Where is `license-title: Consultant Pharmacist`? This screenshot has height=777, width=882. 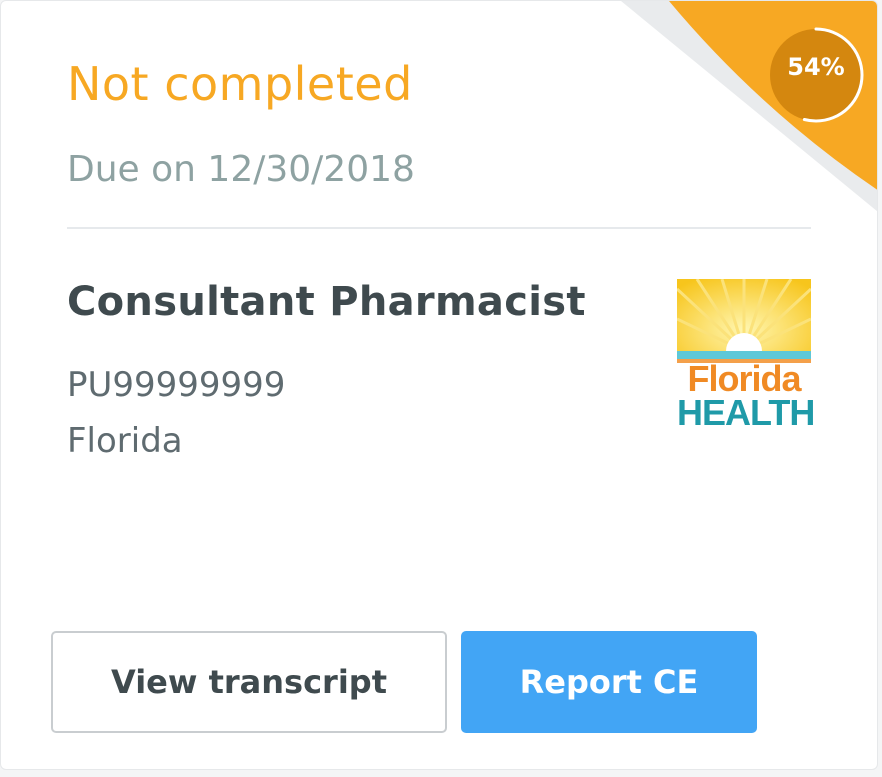
license-title: Consultant Pharmacist is located at coordinates (326, 302).